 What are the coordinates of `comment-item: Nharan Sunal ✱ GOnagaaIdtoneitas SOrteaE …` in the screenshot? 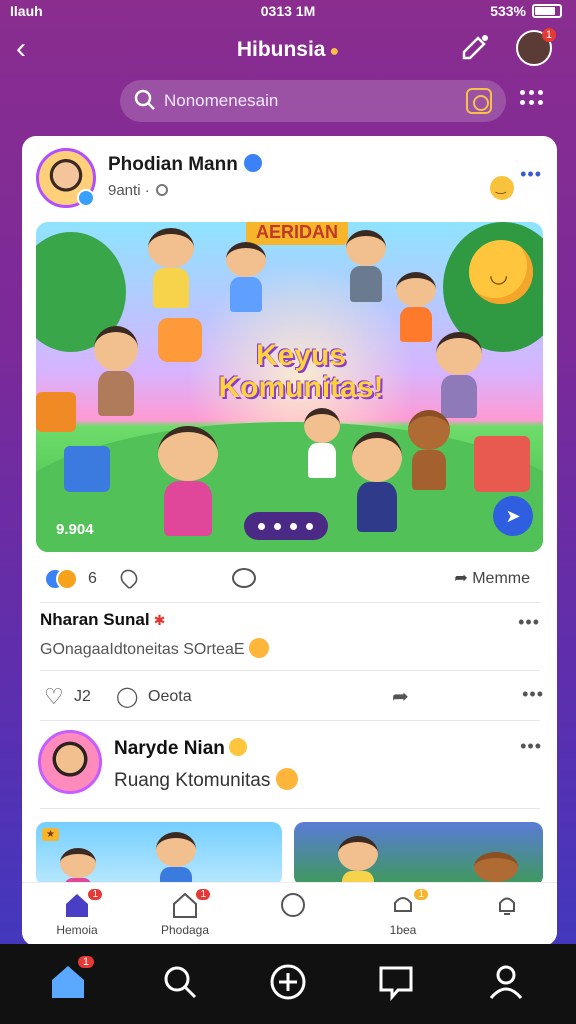 It's located at (290, 634).